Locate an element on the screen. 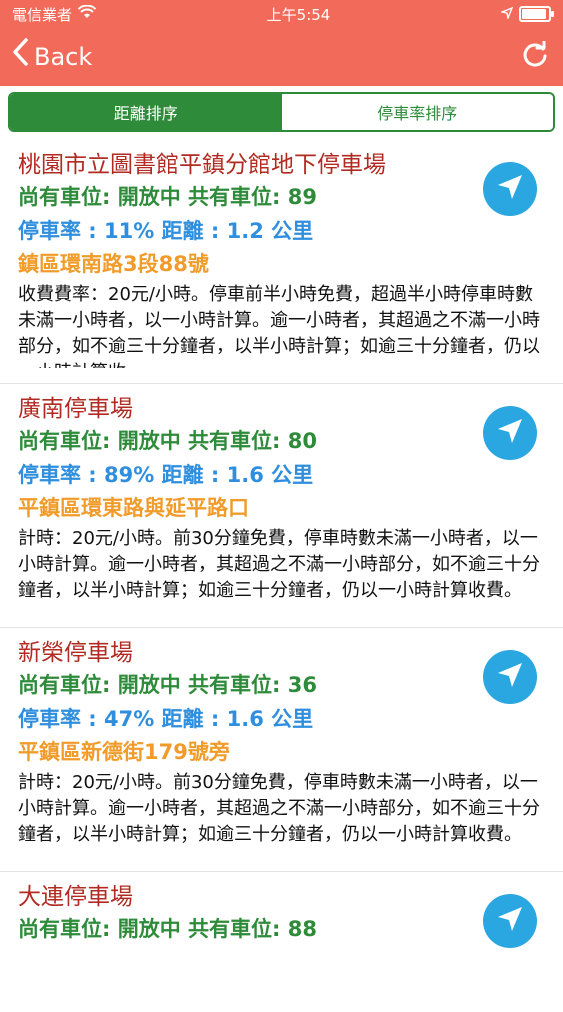 The width and height of the screenshot is (563, 1012). parking-name: 廣南停車場 is located at coordinates (75, 409).